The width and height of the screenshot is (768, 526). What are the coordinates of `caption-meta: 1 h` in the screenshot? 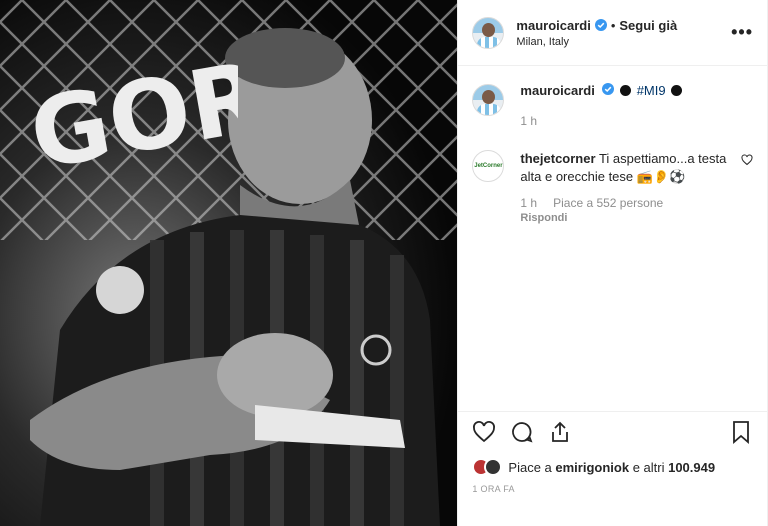 It's located at (636, 121).